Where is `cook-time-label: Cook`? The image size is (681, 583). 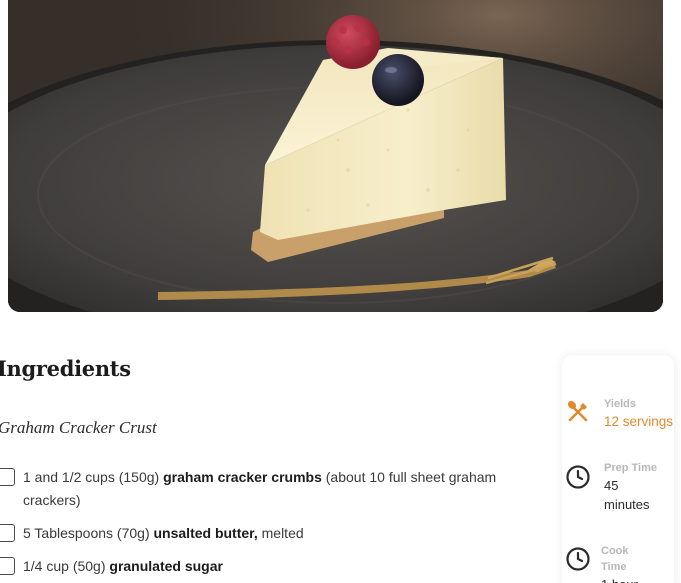
cook-time-label: Cook is located at coordinates (615, 551).